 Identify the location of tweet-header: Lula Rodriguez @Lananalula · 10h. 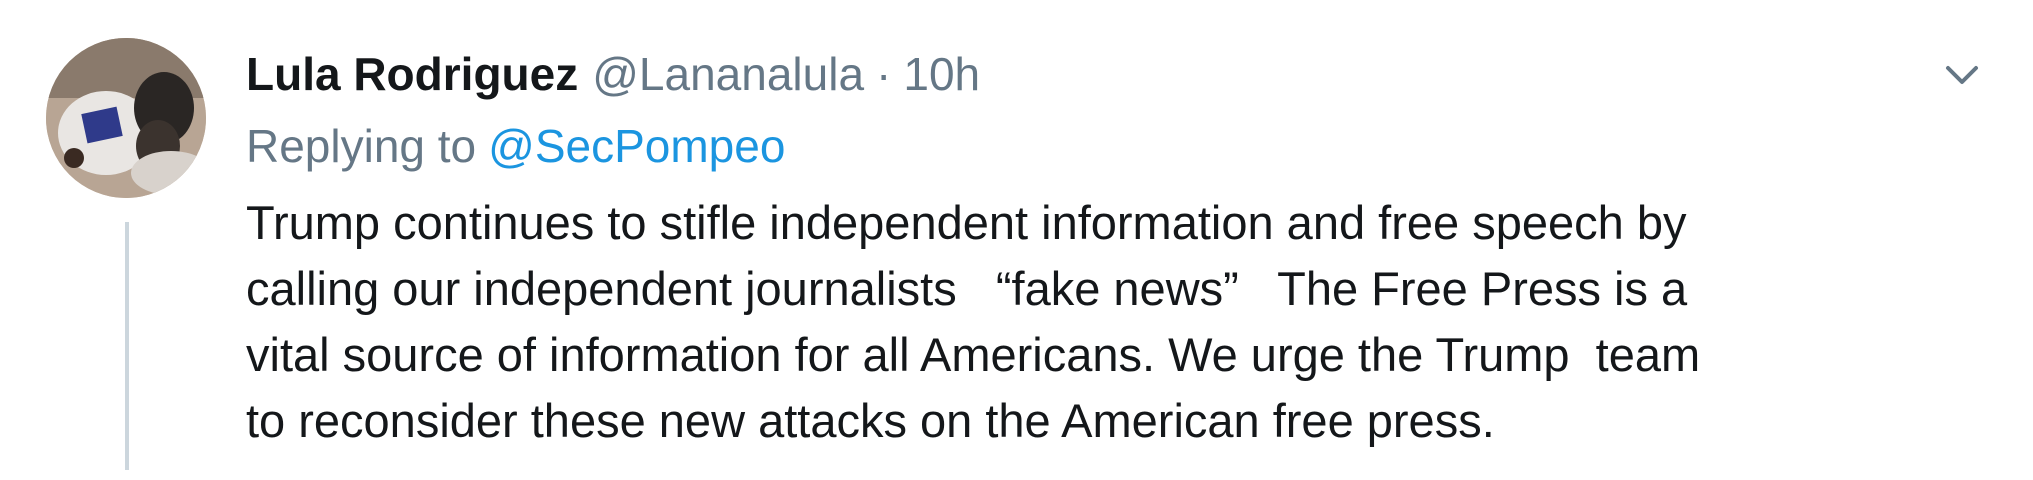
(613, 74).